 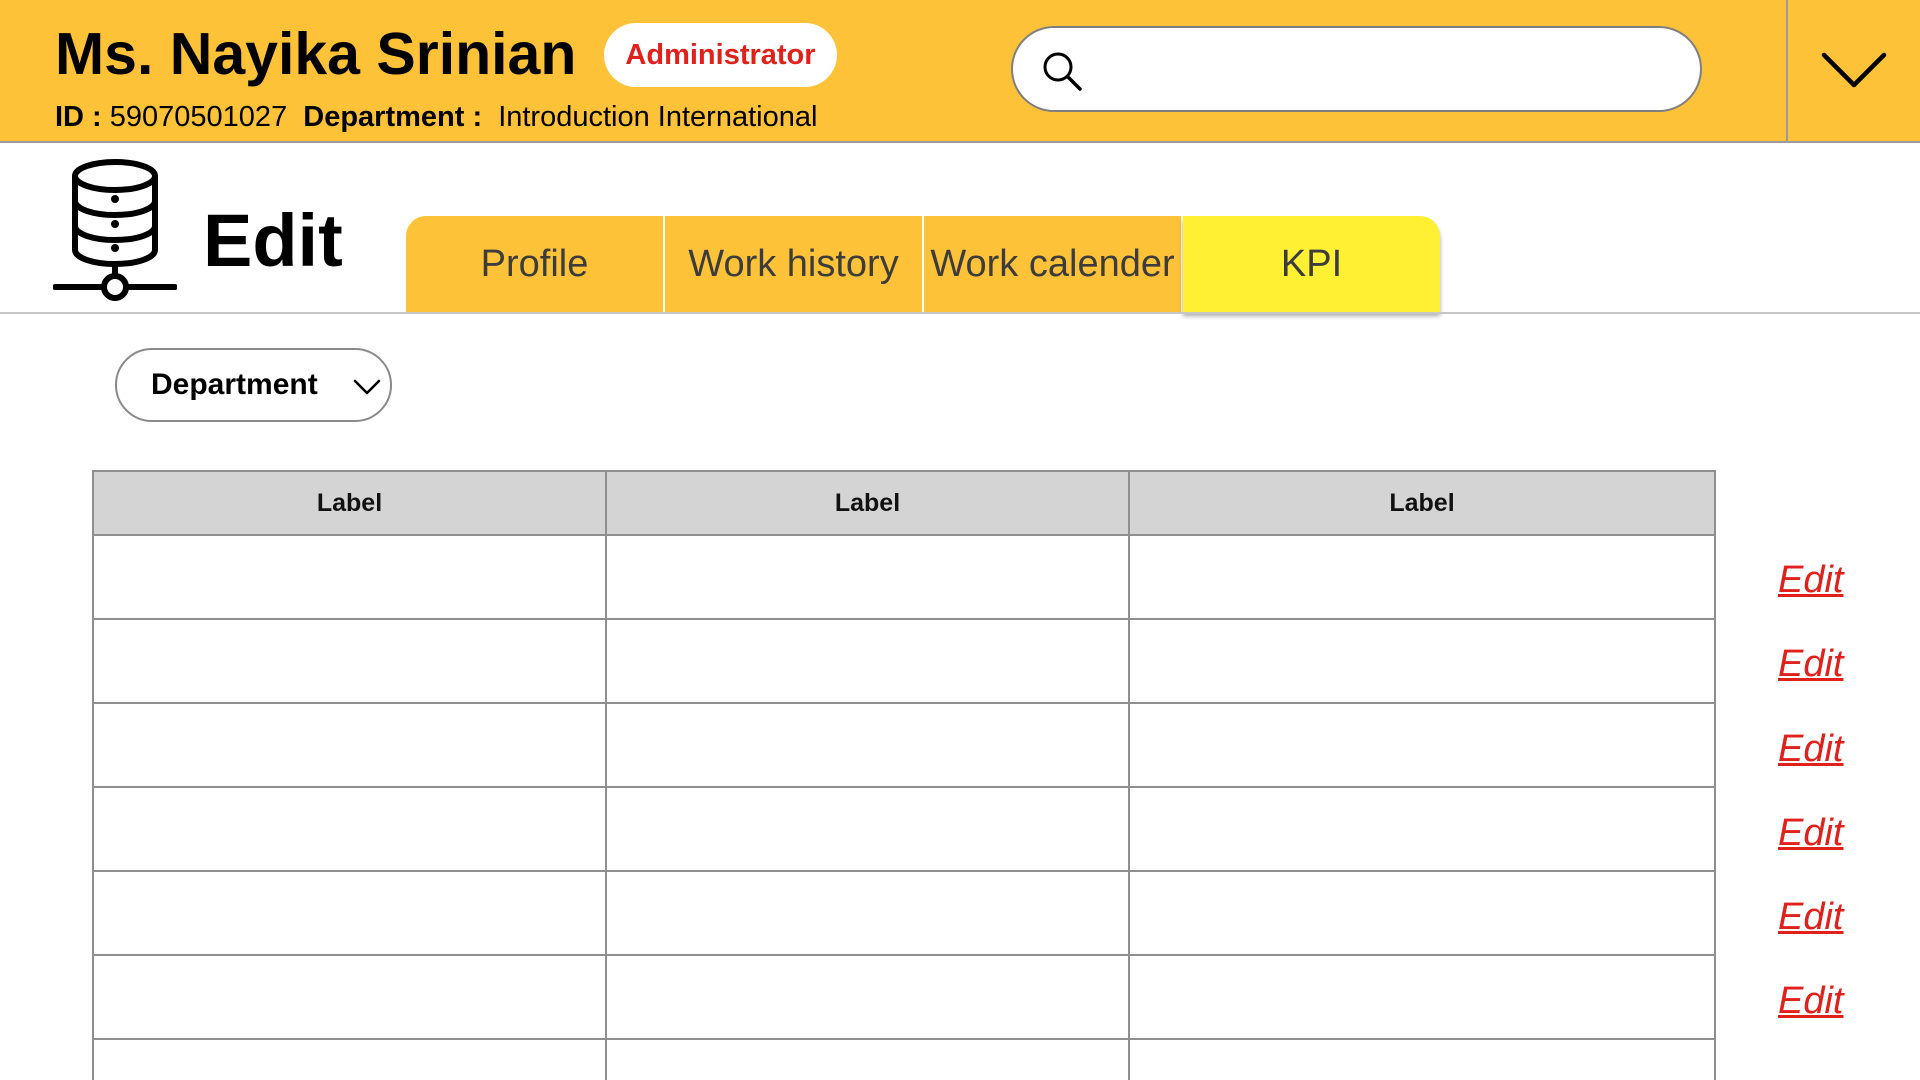 I want to click on search-input, so click(x=1390, y=70).